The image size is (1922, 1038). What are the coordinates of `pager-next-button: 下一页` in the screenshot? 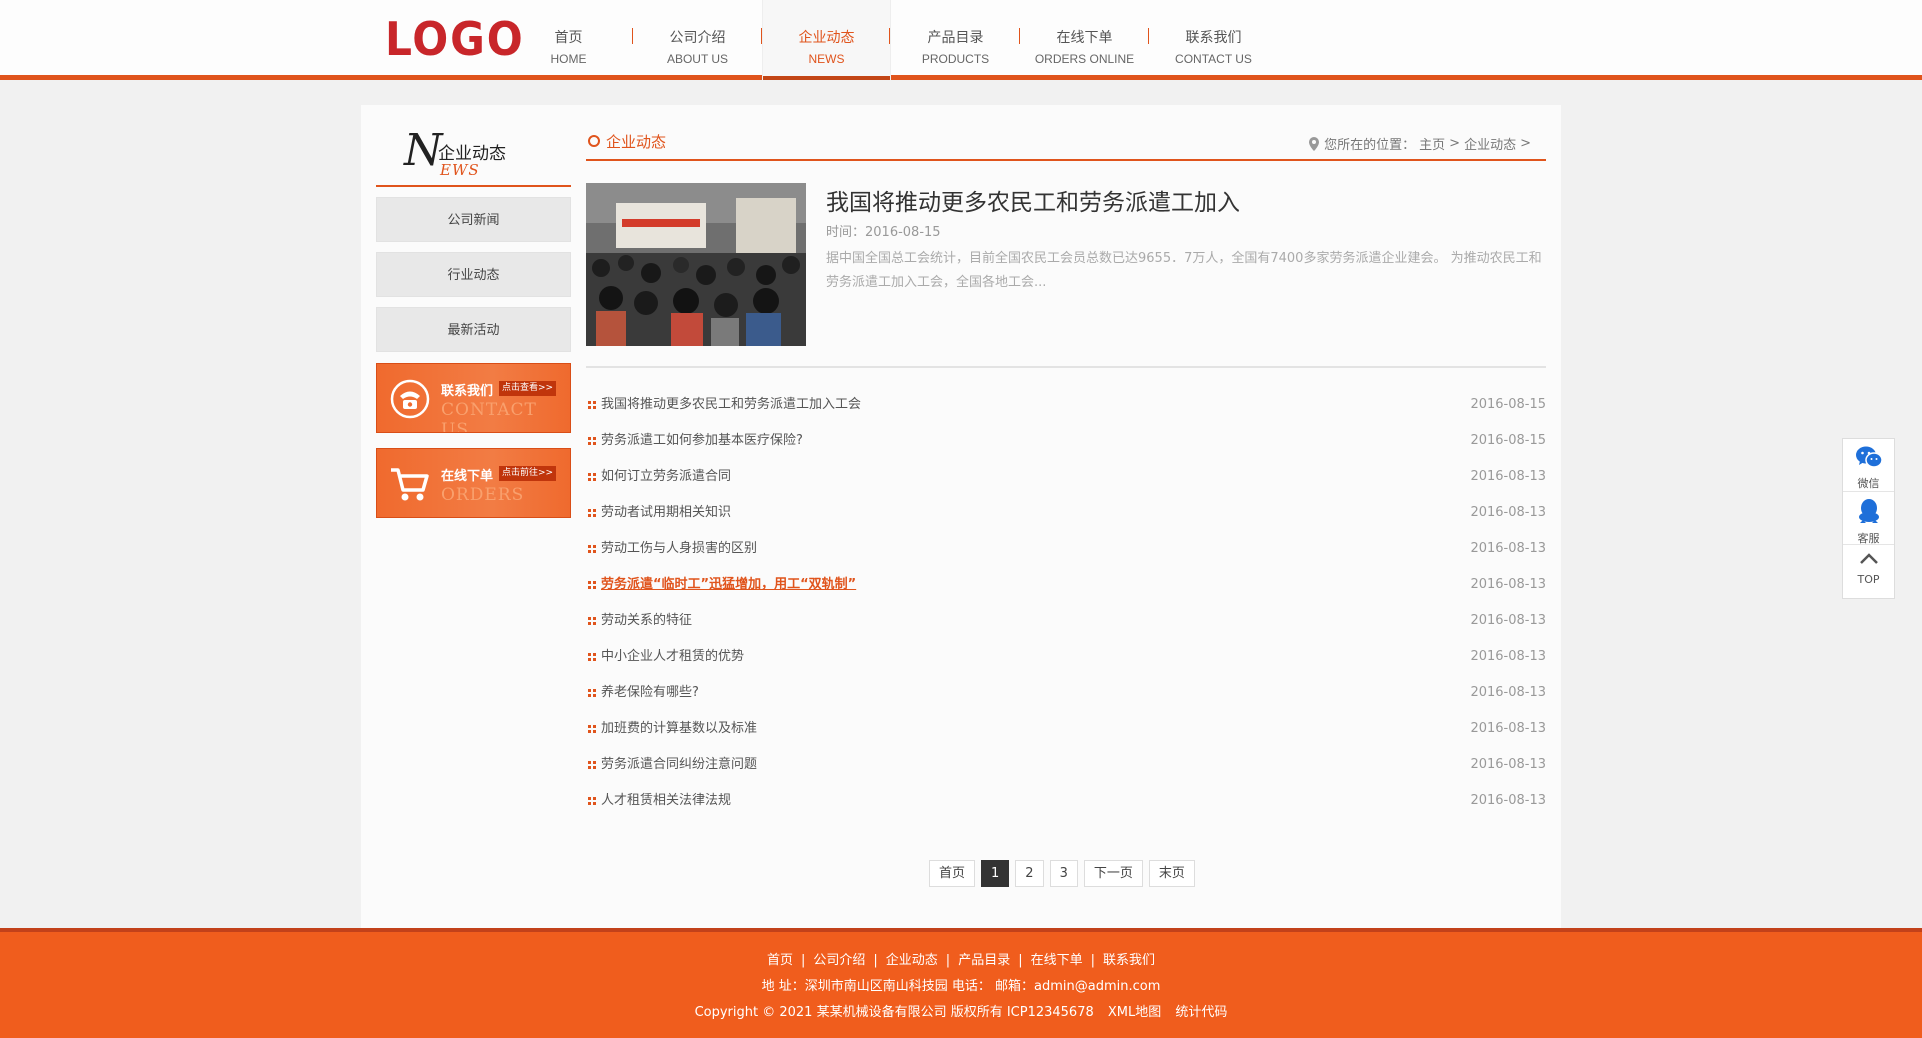 It's located at (1113, 873).